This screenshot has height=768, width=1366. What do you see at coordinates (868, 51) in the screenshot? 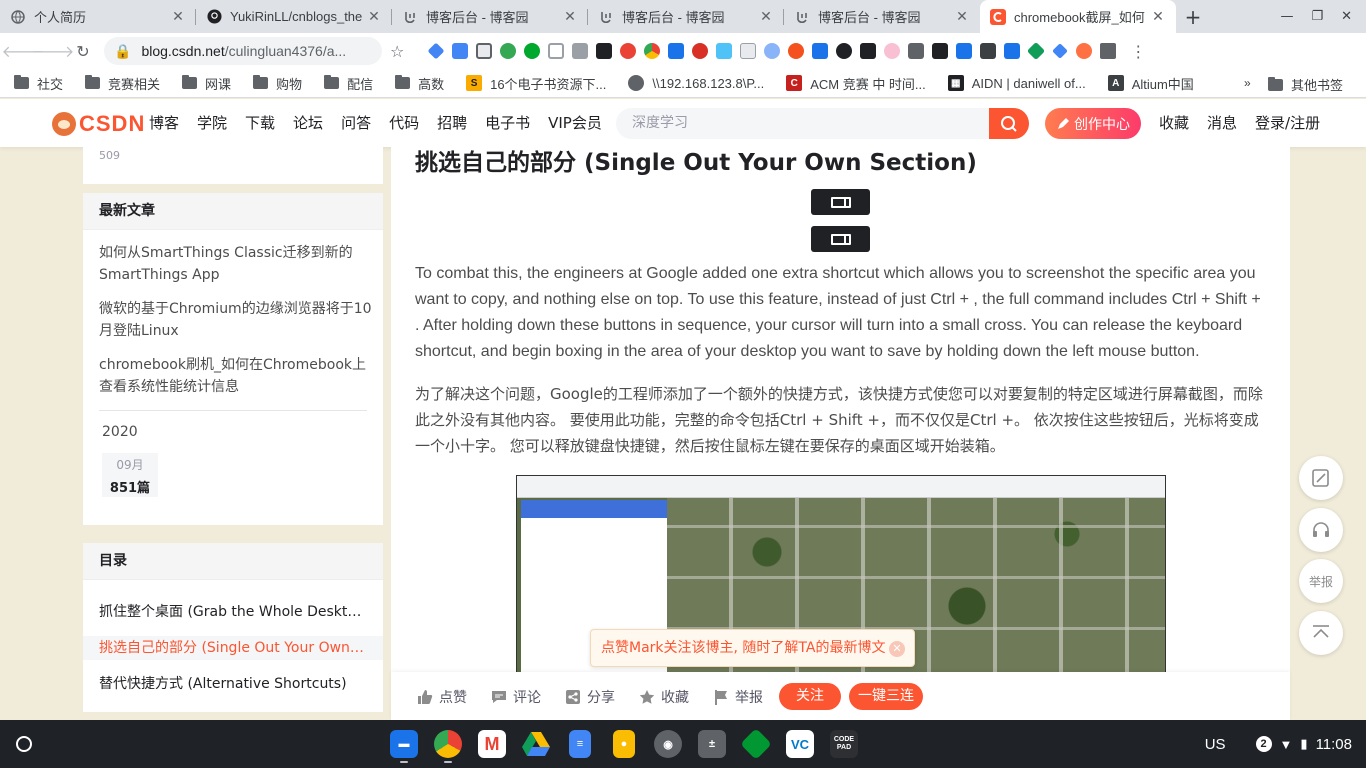
I see `extension-box-icon` at bounding box center [868, 51].